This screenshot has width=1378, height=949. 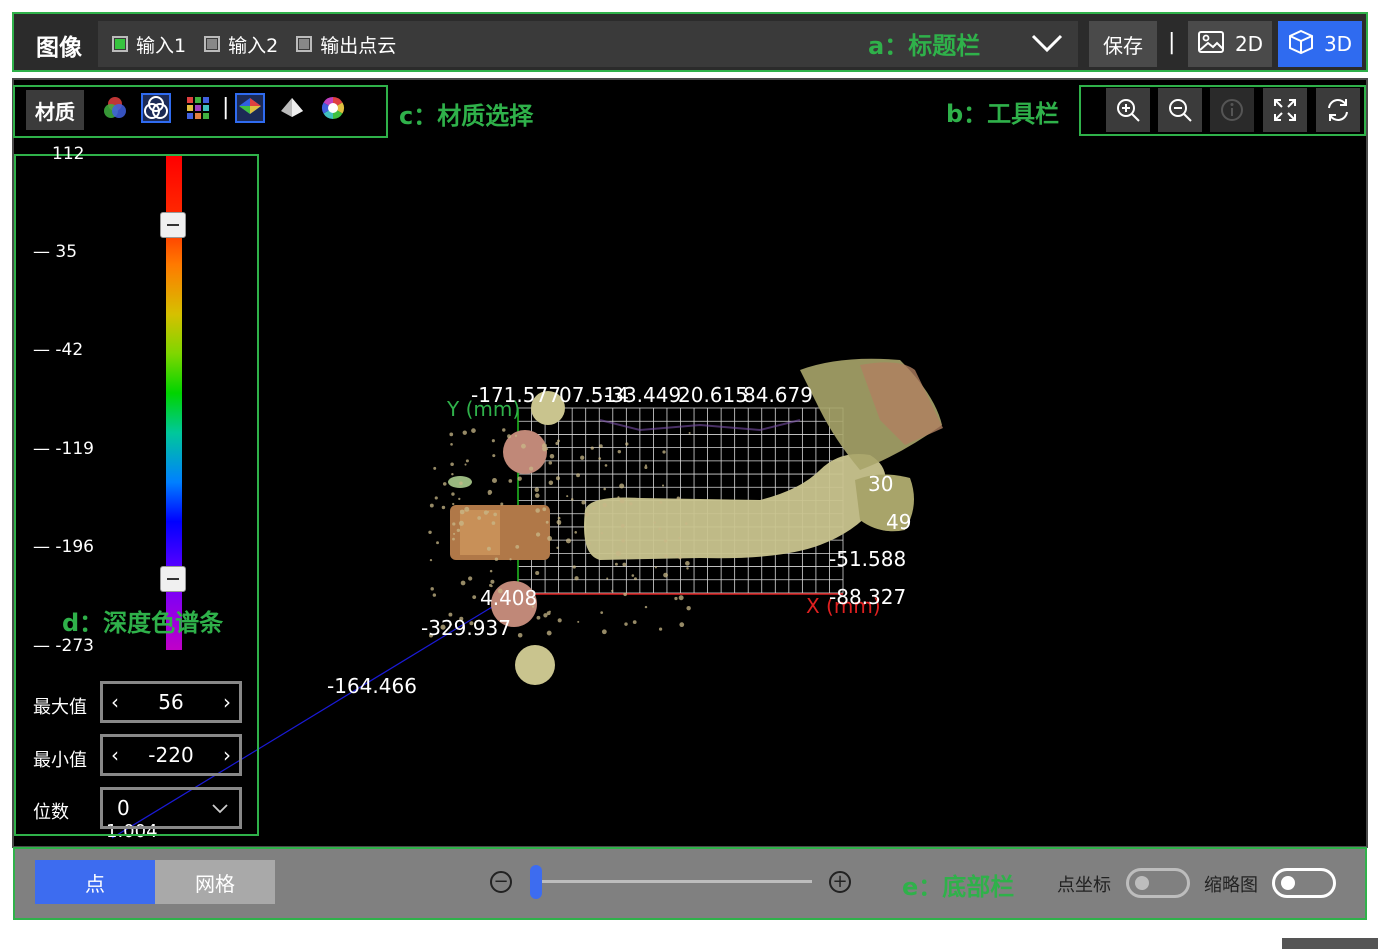 I want to click on max-value-stepper: ‹ 56 ›, so click(x=171, y=702).